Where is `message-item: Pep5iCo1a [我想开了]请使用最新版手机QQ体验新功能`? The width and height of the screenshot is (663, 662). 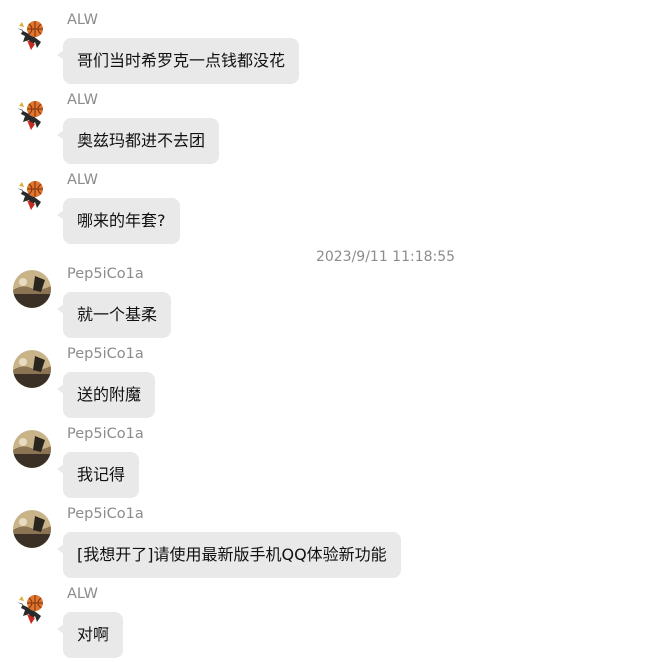 message-item: Pep5iCo1a [我想开了]请使用最新版手机QQ体验新功能 is located at coordinates (331, 542).